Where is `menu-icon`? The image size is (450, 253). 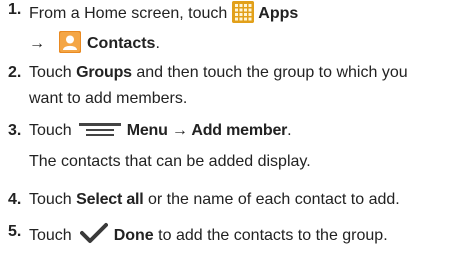
menu-icon is located at coordinates (99, 130).